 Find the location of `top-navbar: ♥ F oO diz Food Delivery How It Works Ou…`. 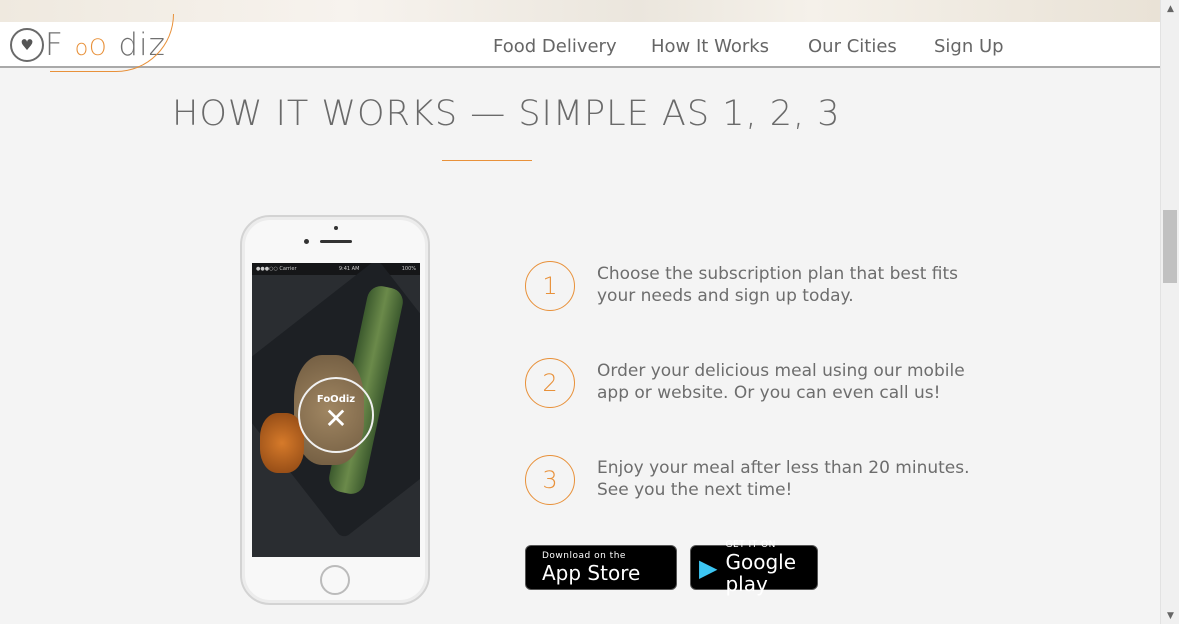

top-navbar: ♥ F oO diz Food Delivery How It Works Ou… is located at coordinates (580, 43).